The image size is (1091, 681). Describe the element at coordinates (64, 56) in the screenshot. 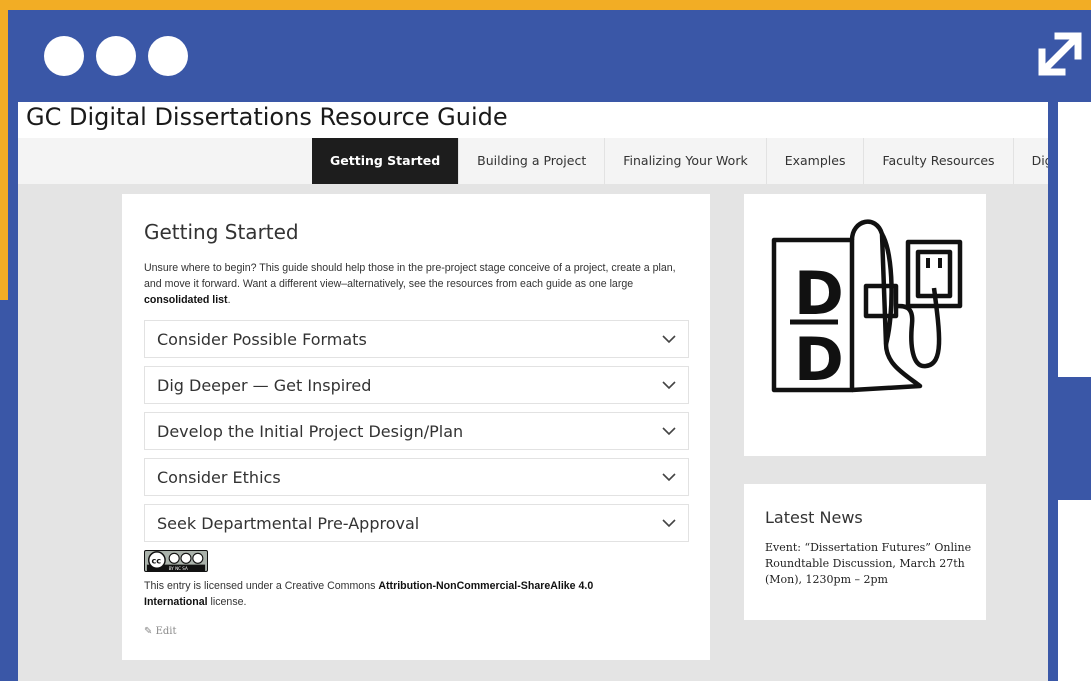

I see `window-dot-1-icon` at that location.